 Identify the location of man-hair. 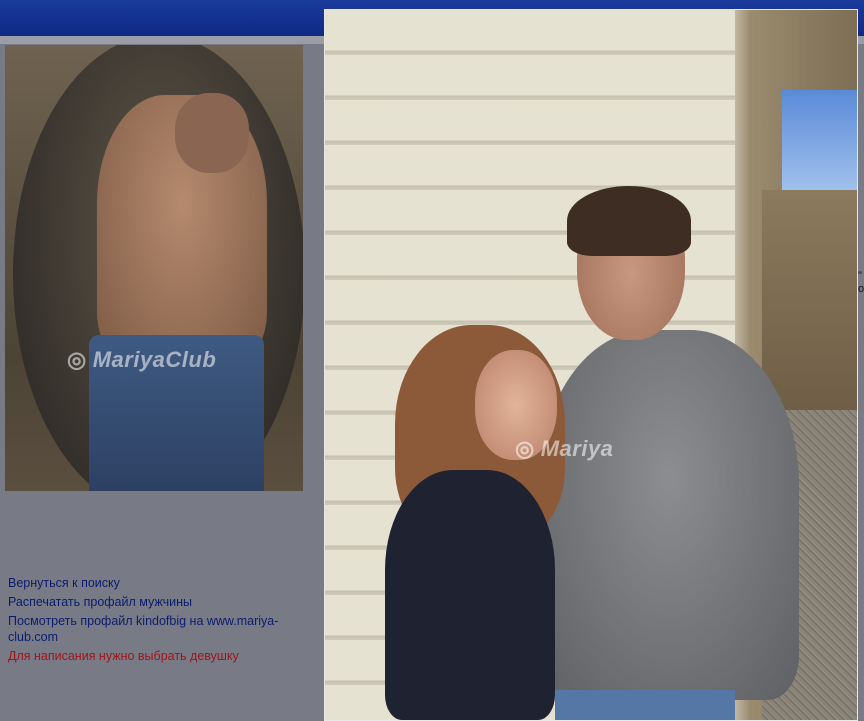
(629, 221).